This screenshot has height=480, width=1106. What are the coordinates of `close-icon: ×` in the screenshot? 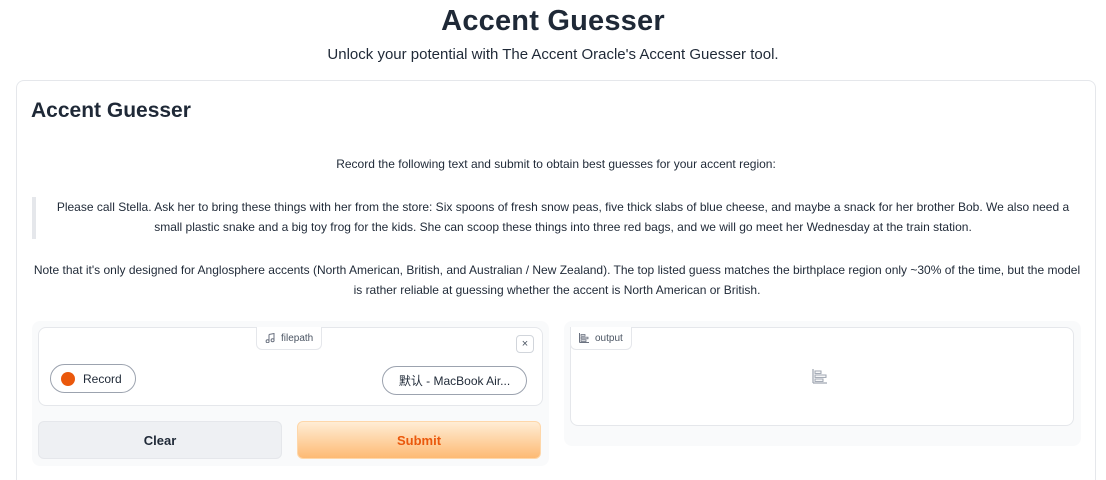 It's located at (525, 344).